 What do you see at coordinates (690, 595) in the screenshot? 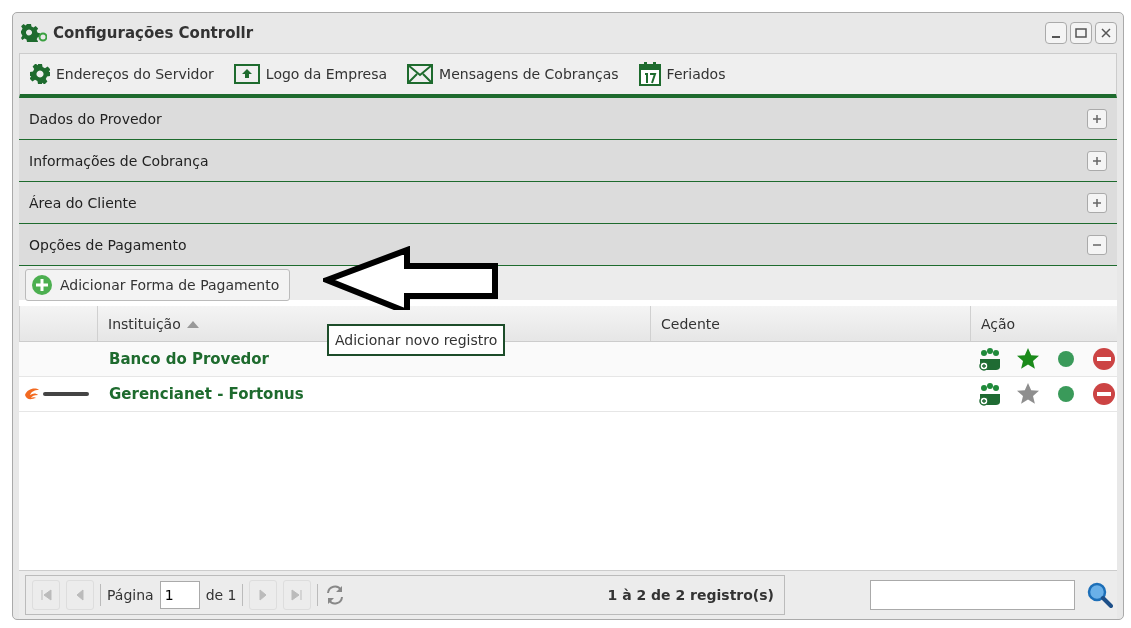
I see `record-count: 1 à 2 de 2 registro(s)` at bounding box center [690, 595].